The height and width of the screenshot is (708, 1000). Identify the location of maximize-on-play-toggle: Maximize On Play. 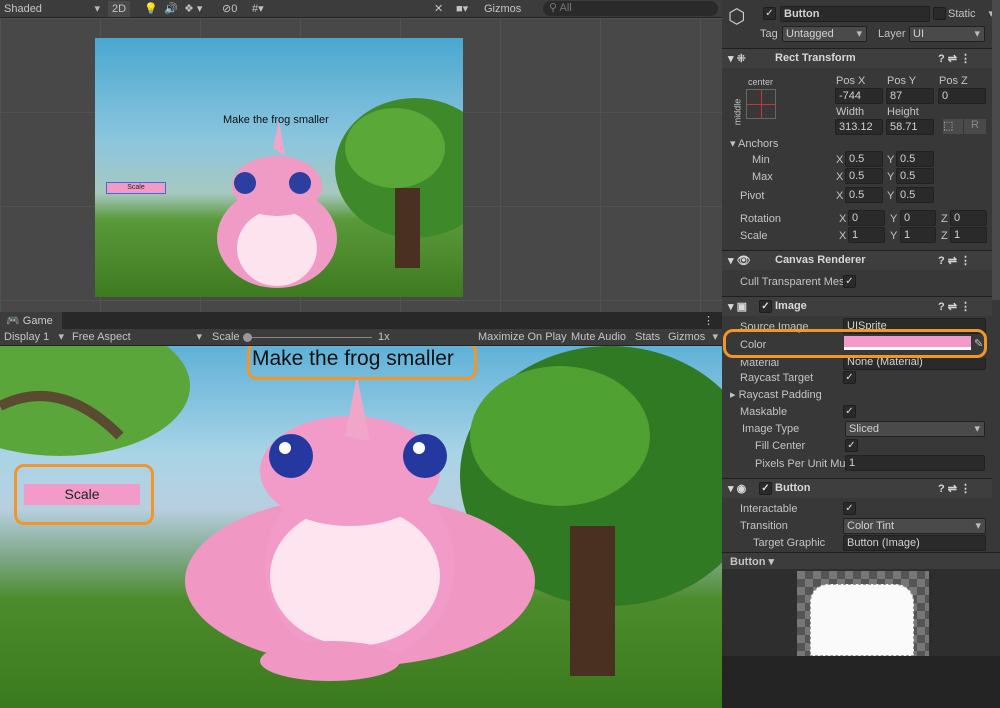
(522, 337).